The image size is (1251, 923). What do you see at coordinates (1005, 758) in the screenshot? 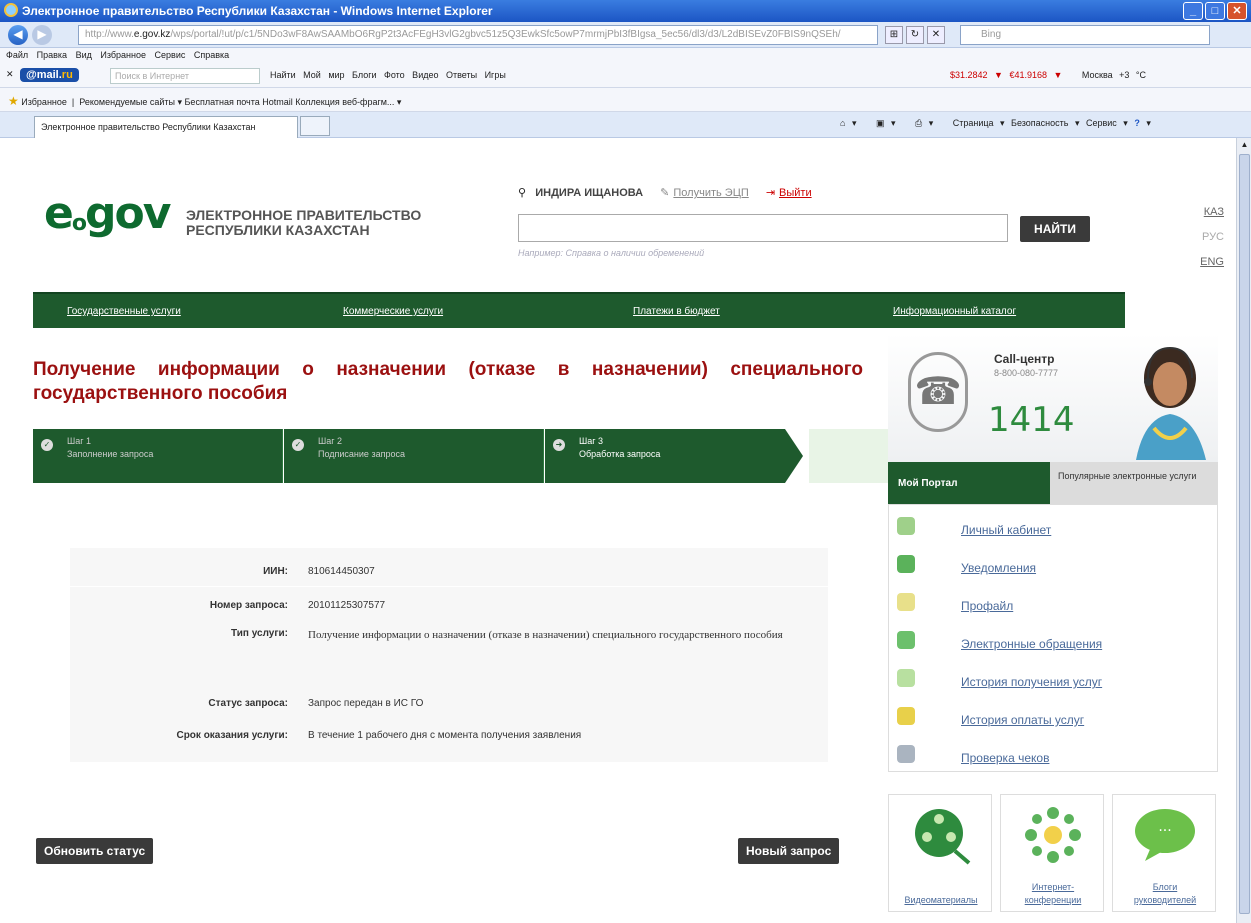
I see `link-check-receipts: Проверка чеков` at bounding box center [1005, 758].